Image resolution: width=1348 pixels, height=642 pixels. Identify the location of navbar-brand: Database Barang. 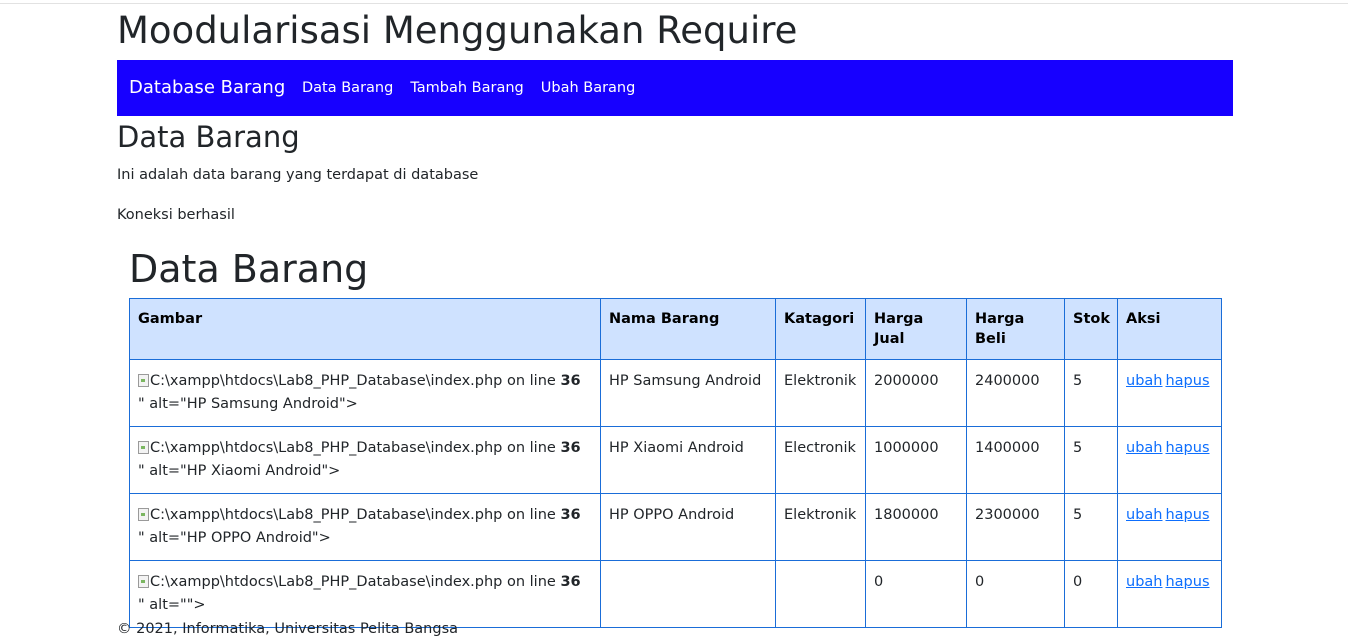
(207, 88).